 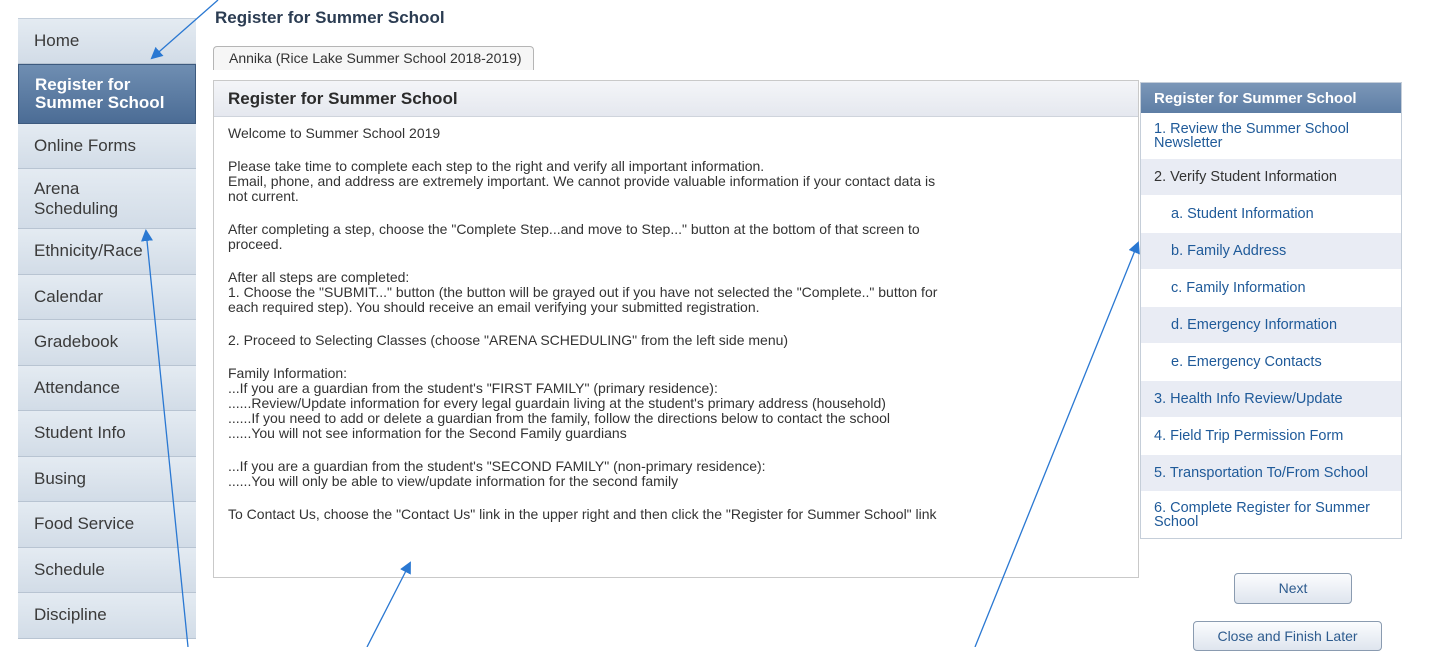 What do you see at coordinates (100, 93) in the screenshot?
I see `sidebar-item-label: Register for Summer School` at bounding box center [100, 93].